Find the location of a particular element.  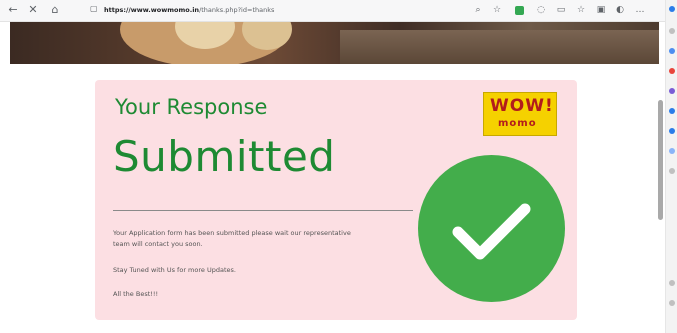

office-icon is located at coordinates (672, 111).